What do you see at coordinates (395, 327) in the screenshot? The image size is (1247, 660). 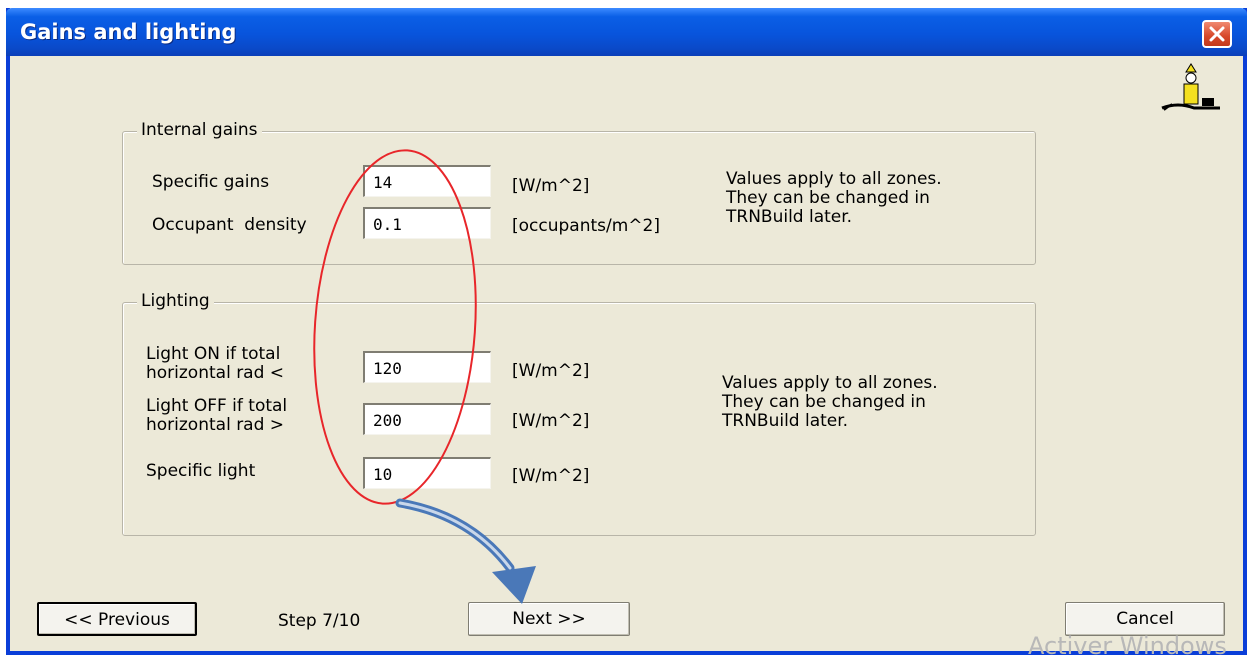 I see `highlight-ellipse` at bounding box center [395, 327].